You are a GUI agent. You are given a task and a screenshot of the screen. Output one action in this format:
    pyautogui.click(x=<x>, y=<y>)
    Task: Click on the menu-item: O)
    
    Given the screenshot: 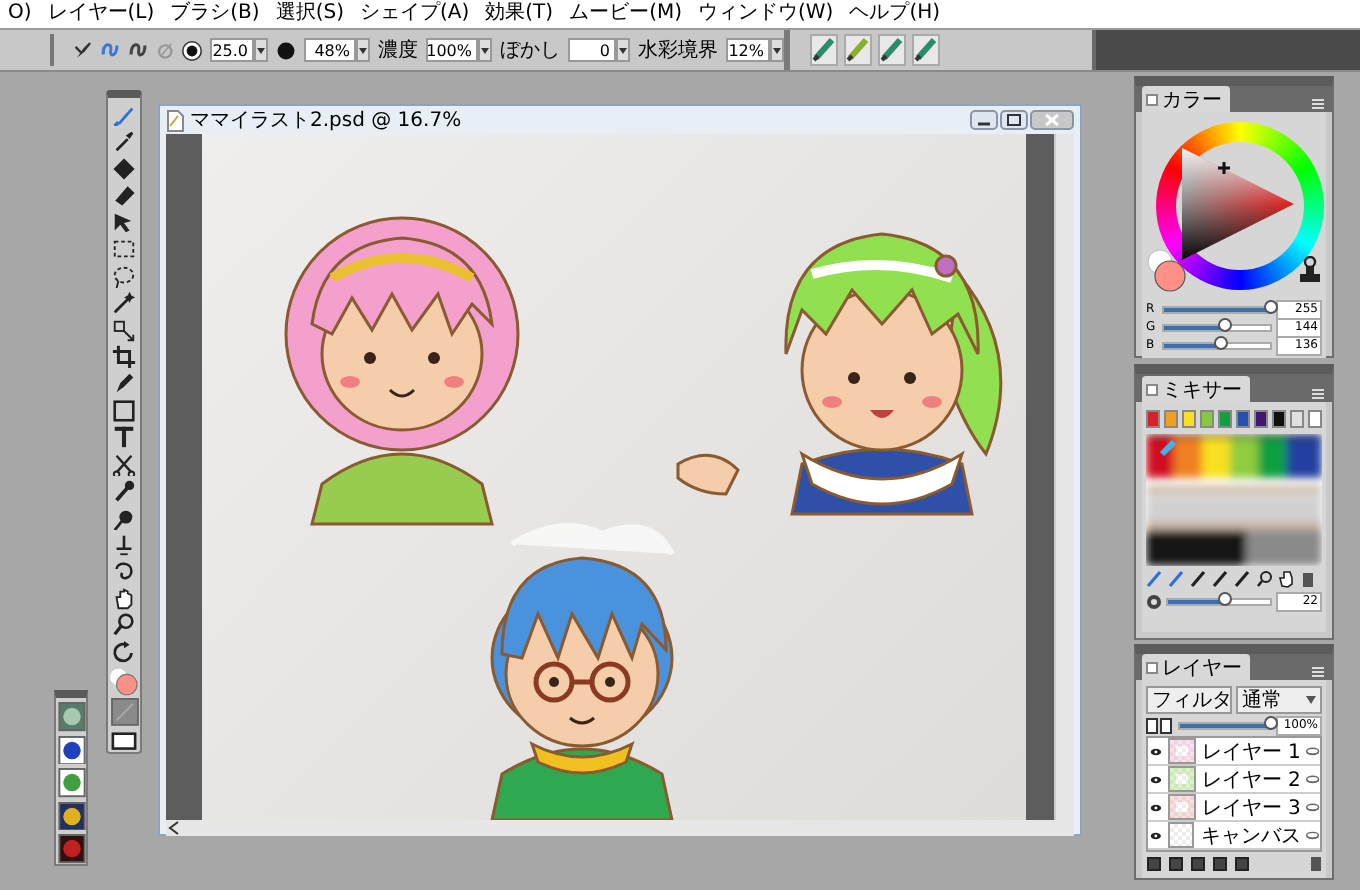 What is the action you would take?
    pyautogui.click(x=20, y=14)
    